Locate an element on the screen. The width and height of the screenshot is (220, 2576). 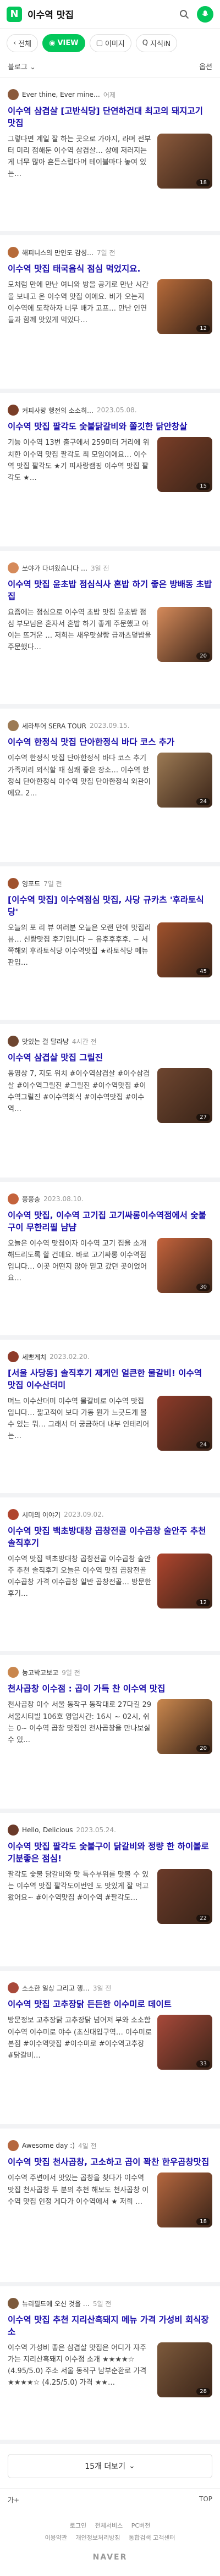
footer-link-login: 로그인 is located at coordinates (78, 2525).